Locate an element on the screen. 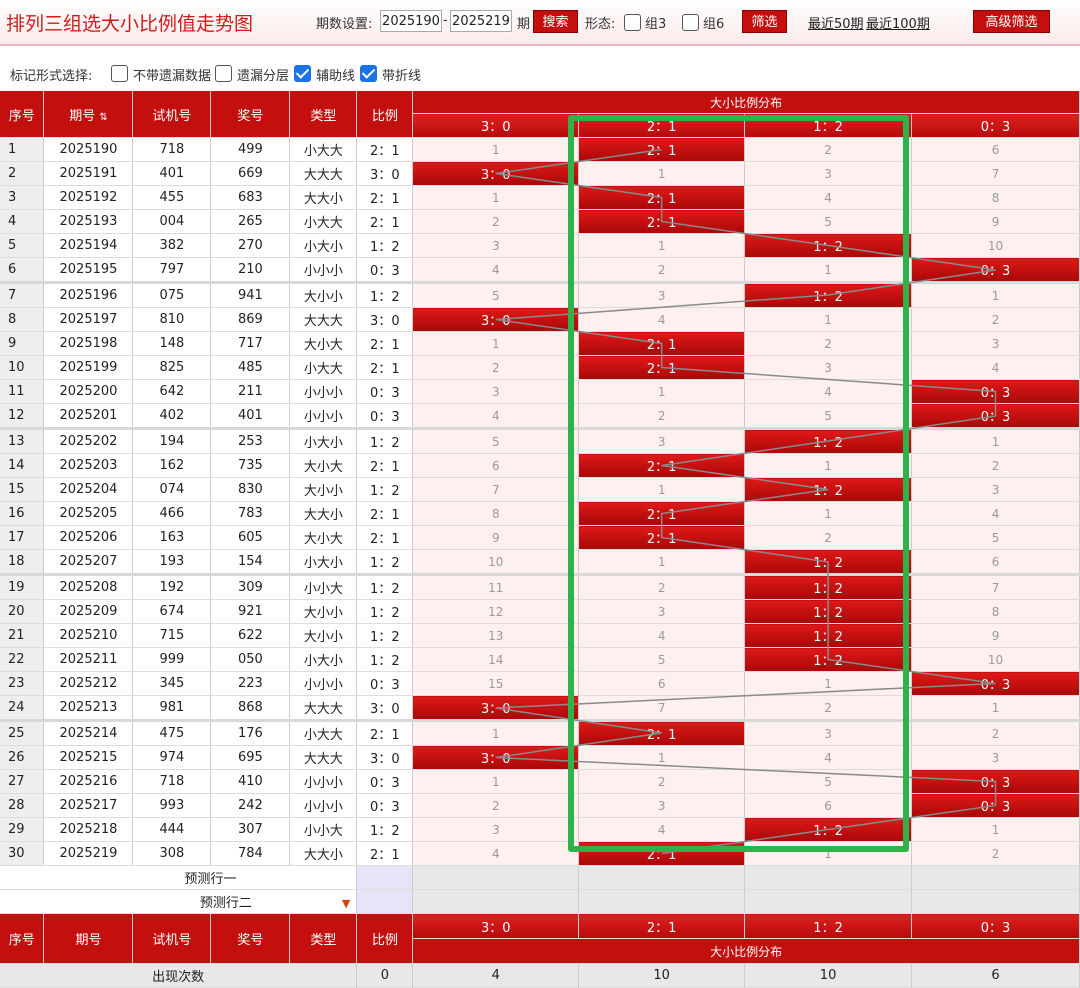  row-test-number: 475 is located at coordinates (172, 732).